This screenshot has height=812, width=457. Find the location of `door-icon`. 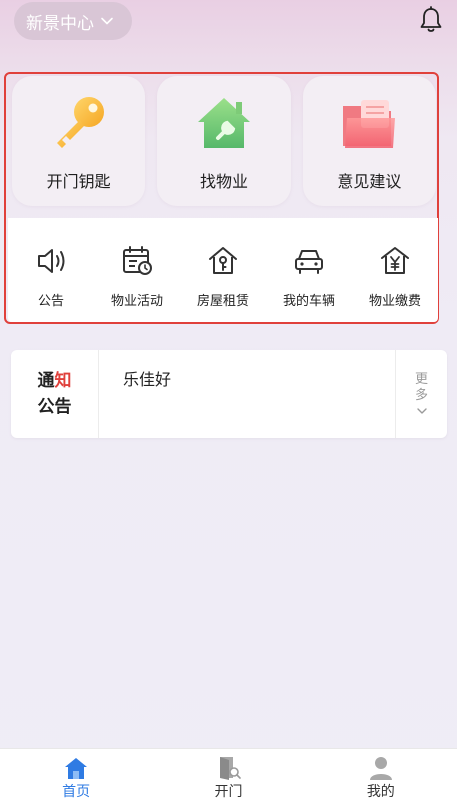

door-icon is located at coordinates (231, 768).